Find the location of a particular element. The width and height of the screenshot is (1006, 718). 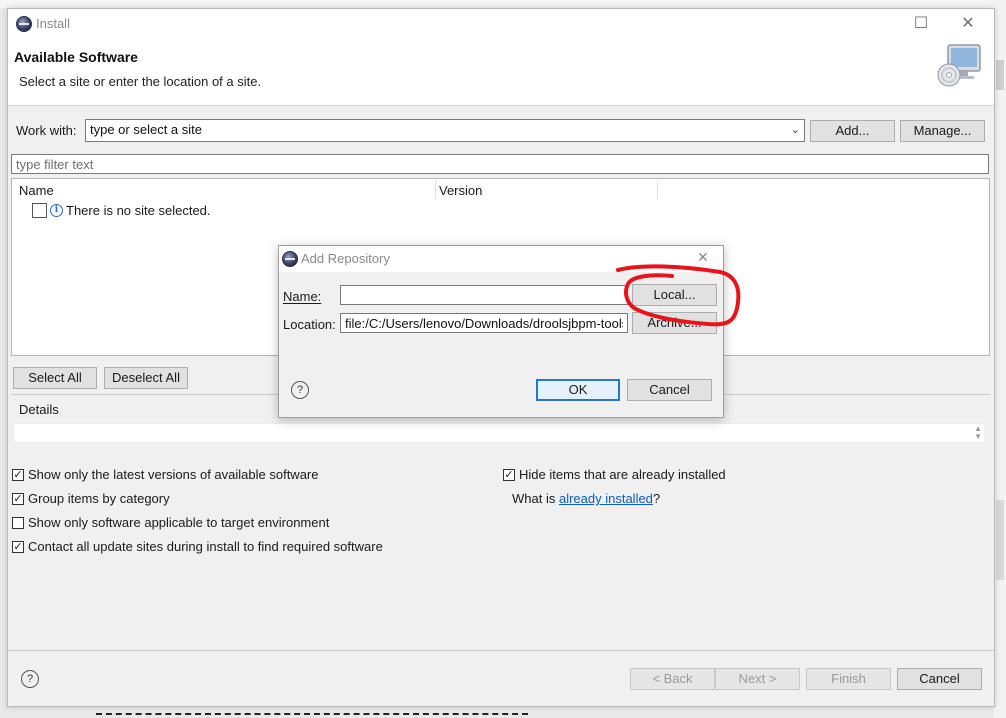

name-input is located at coordinates (484, 295).